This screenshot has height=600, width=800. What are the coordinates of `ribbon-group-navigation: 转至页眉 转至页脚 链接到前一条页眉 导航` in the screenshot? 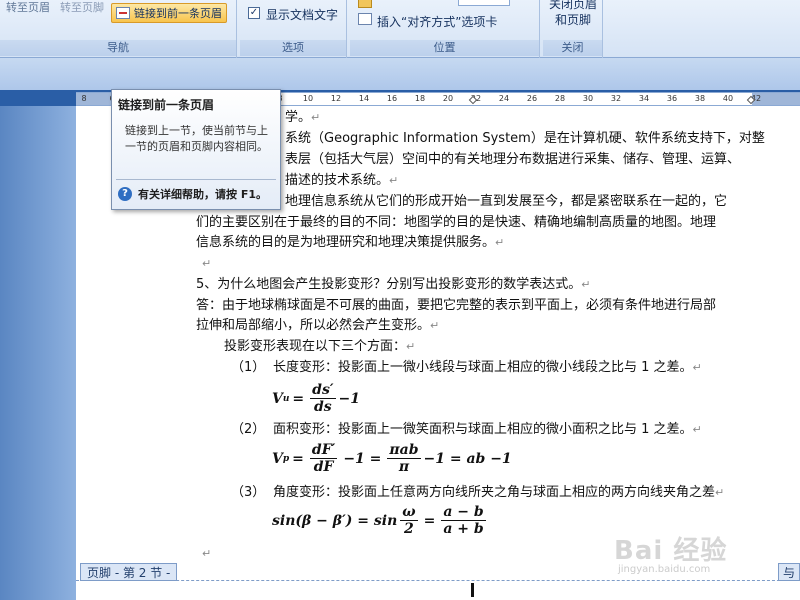 It's located at (118, 29).